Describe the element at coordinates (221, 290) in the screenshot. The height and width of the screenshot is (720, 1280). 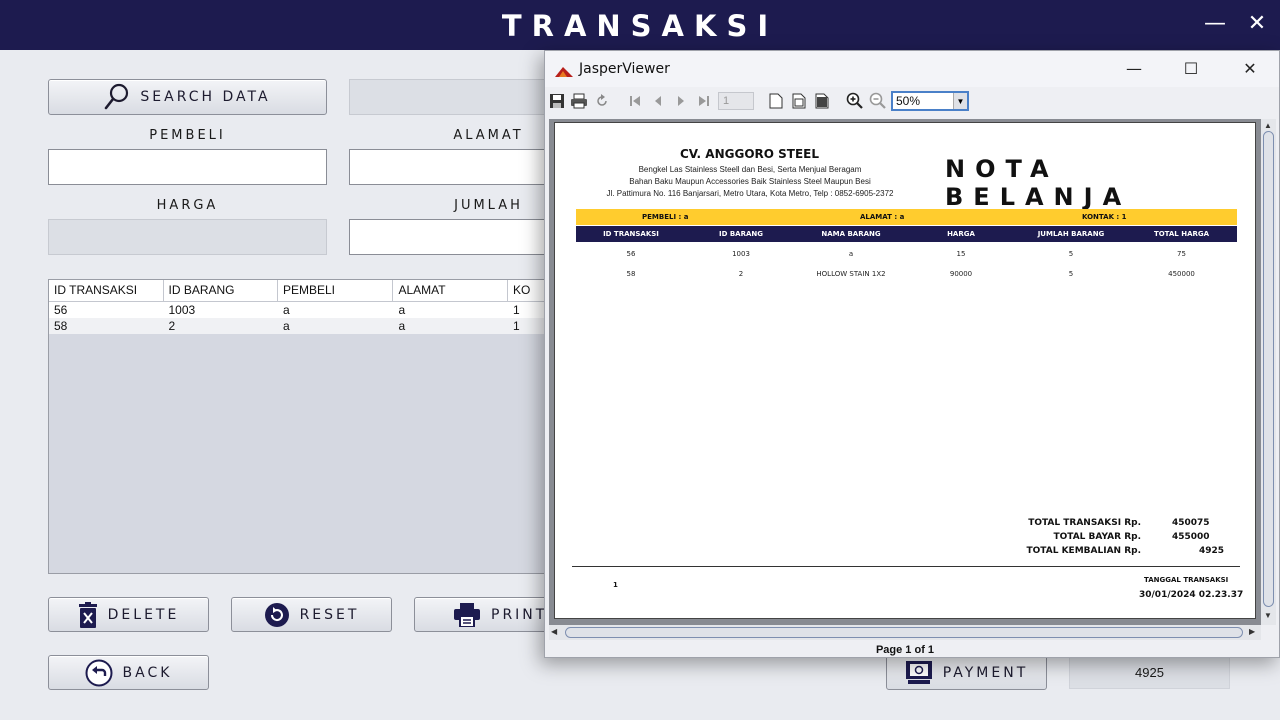
I see `column-header: ID BARANG` at that location.